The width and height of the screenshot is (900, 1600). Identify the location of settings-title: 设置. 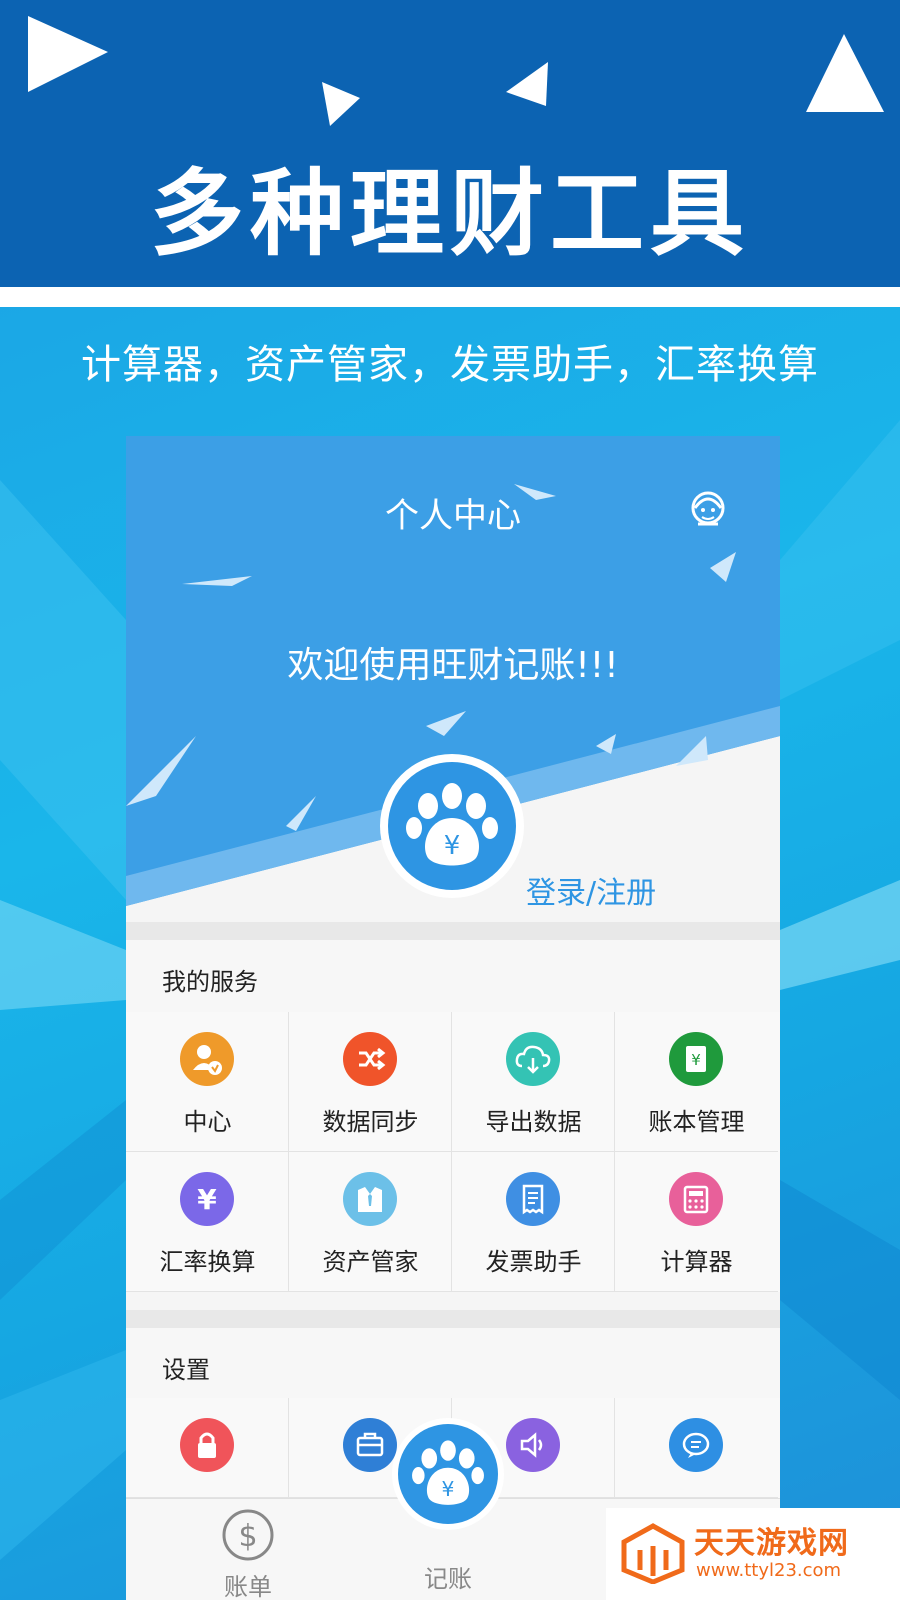
(186, 1370).